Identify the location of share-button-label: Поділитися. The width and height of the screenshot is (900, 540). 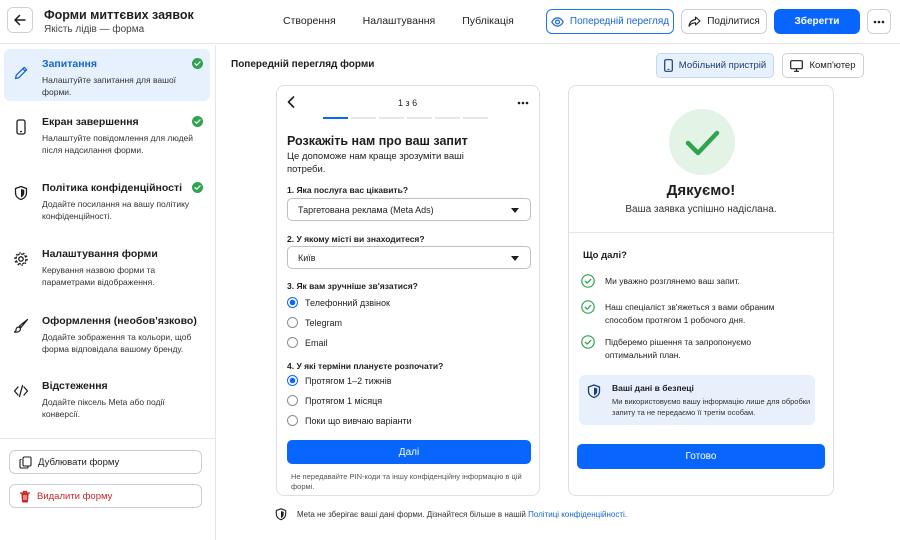
(733, 21).